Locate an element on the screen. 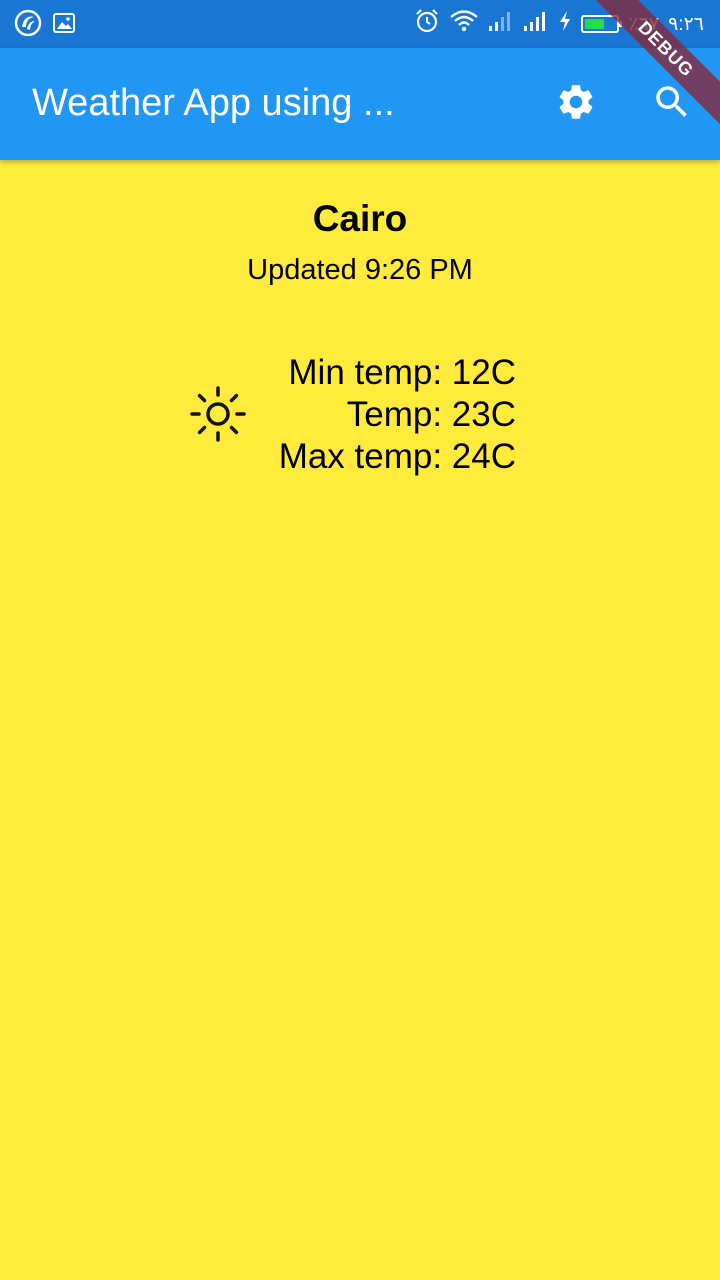 The width and height of the screenshot is (720, 1280). temperature-list: Min temp: 12C Temp: 23C Max temp: 24C is located at coordinates (397, 415).